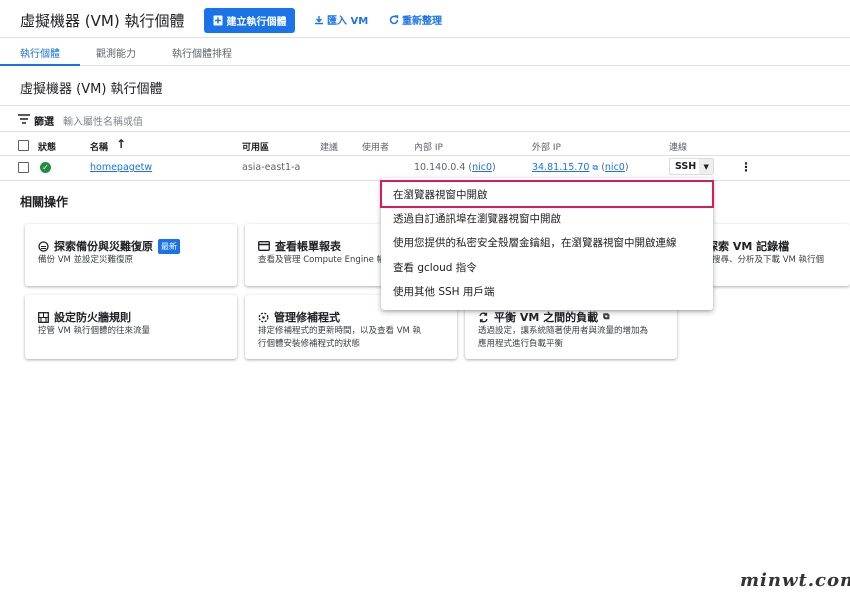  I want to click on instance-name-link: homepagetw, so click(121, 167).